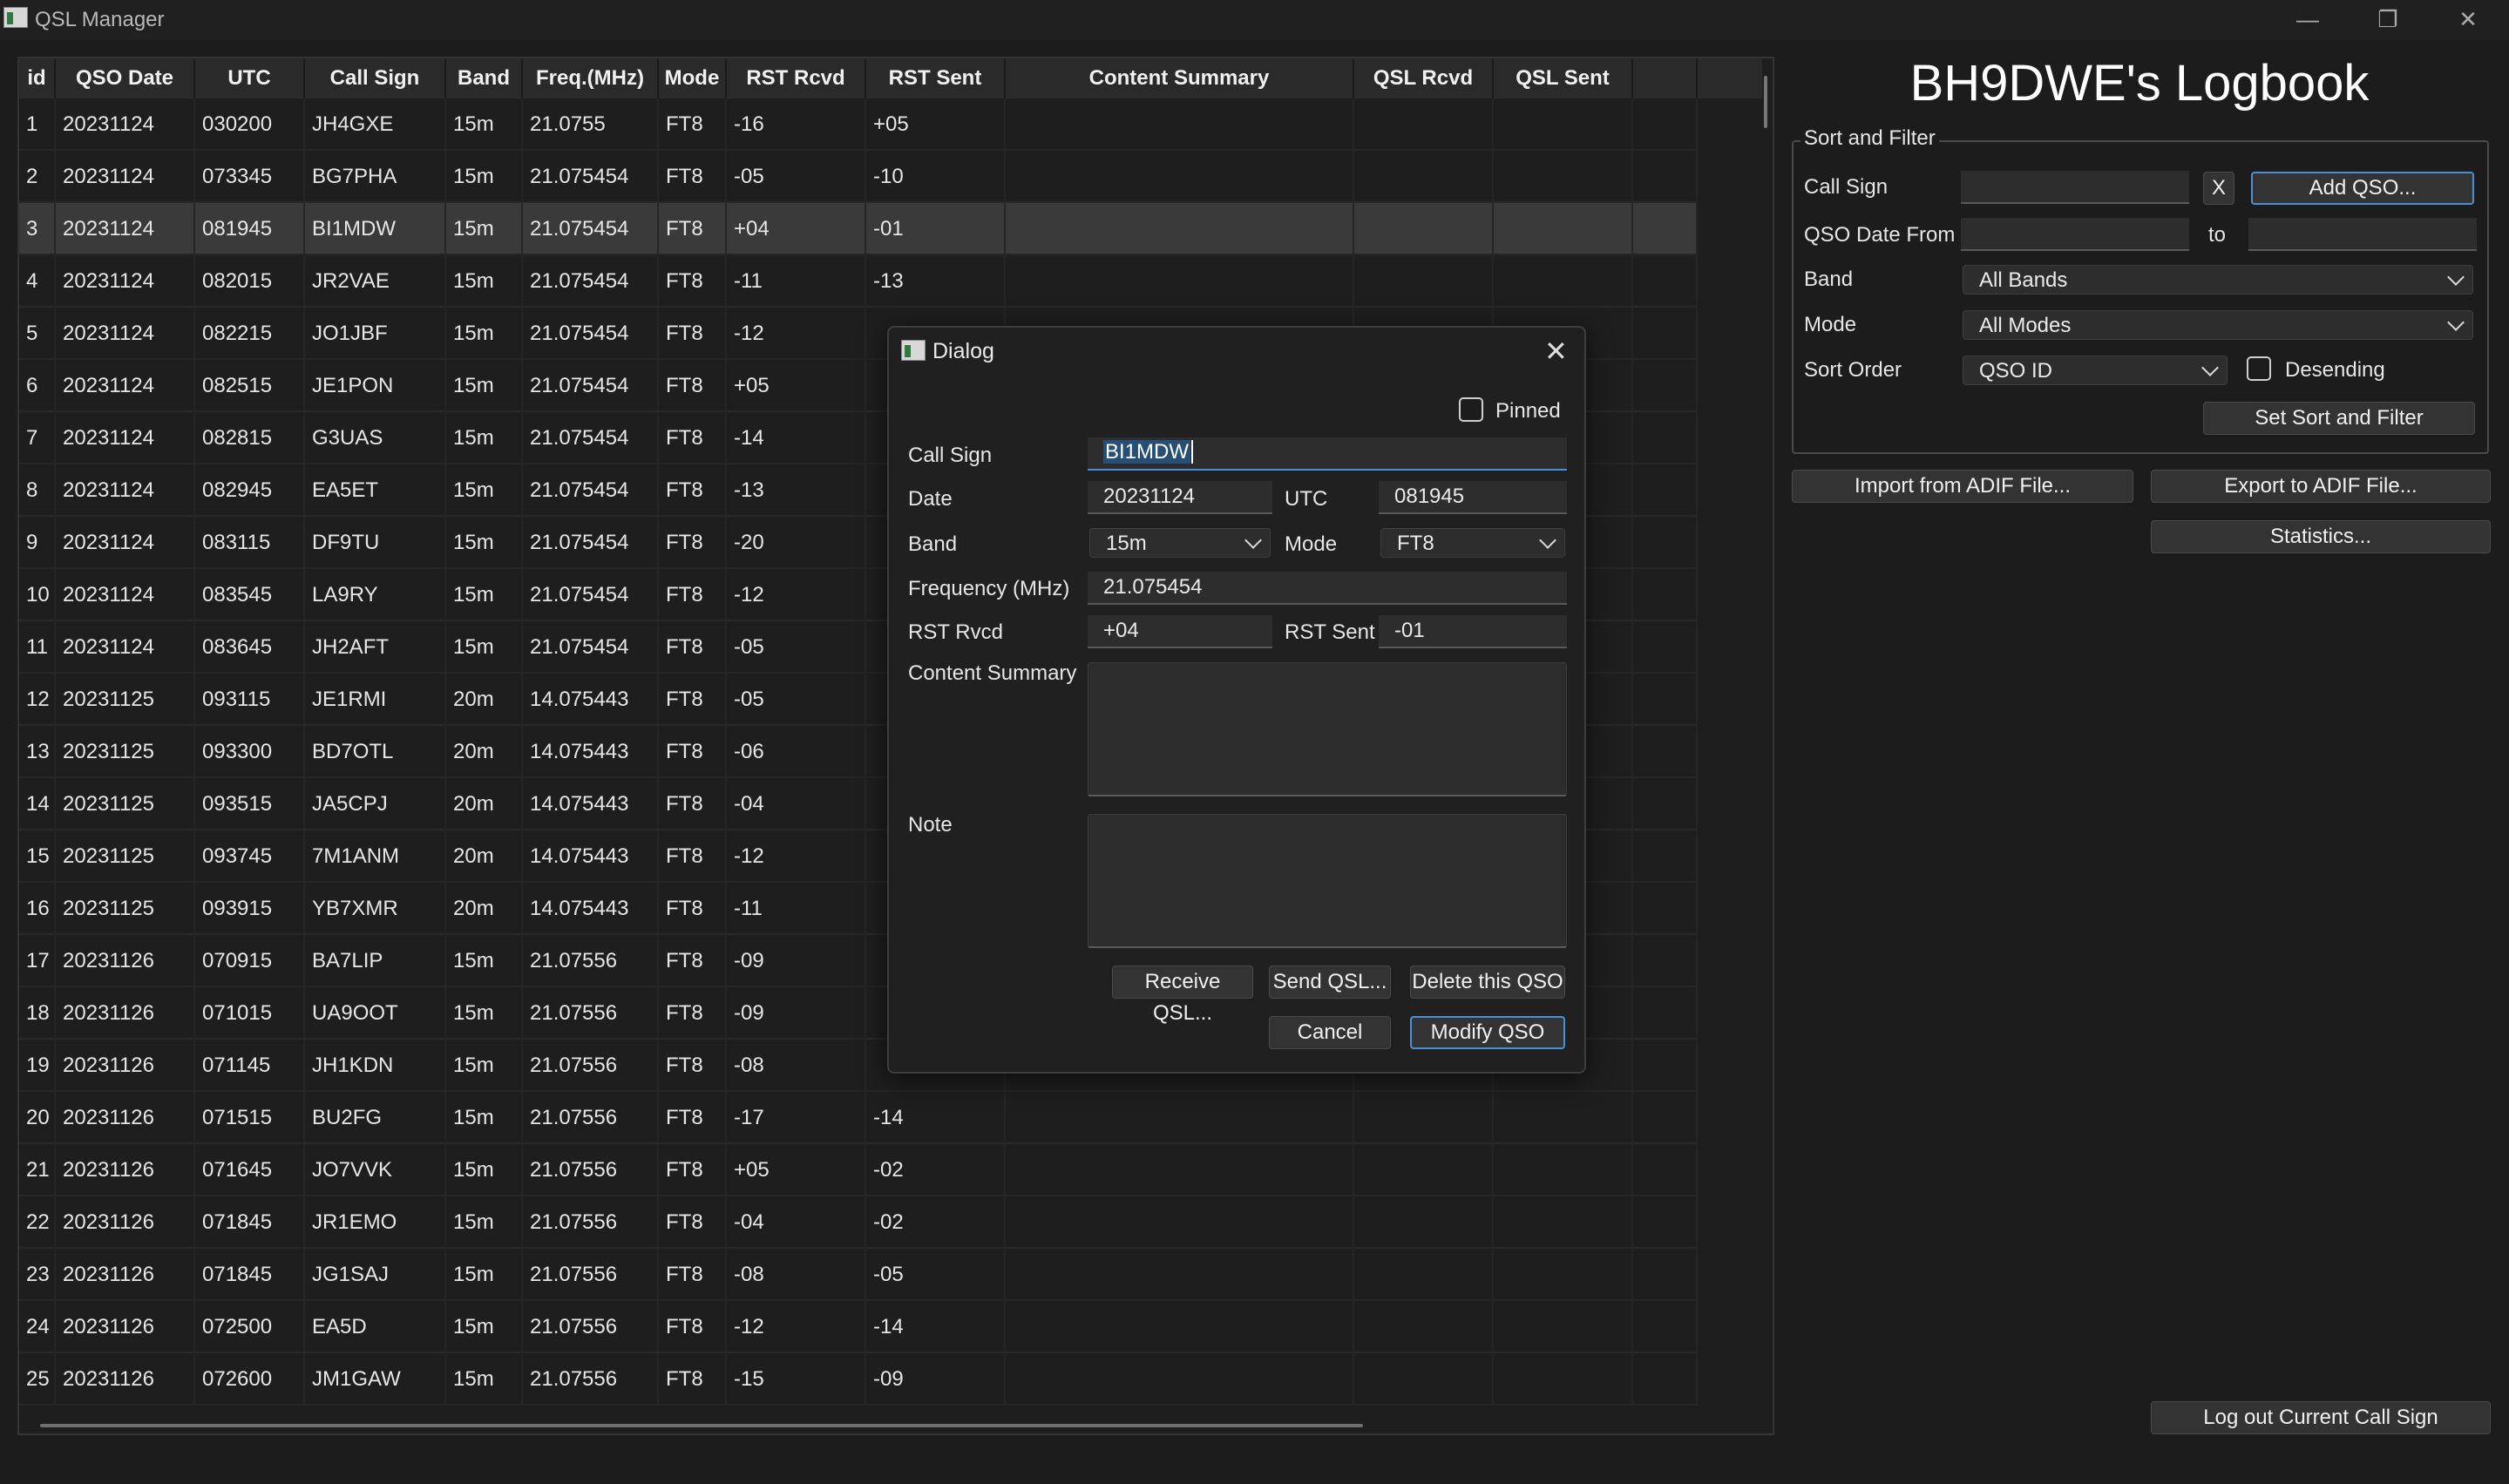 This screenshot has width=2509, height=1484. What do you see at coordinates (1563, 78) in the screenshot?
I see `column-header: QSL Sent` at bounding box center [1563, 78].